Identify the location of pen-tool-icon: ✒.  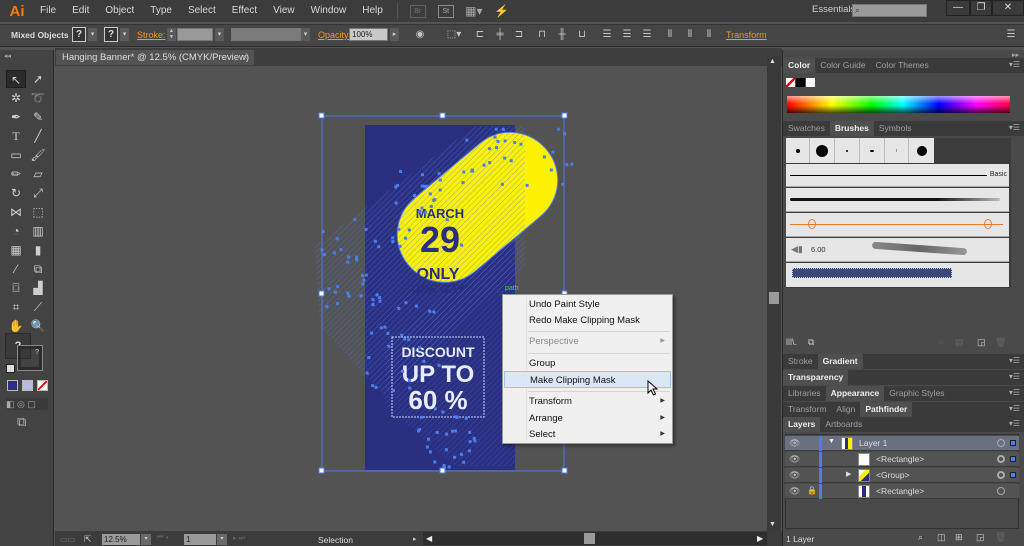
(16, 117).